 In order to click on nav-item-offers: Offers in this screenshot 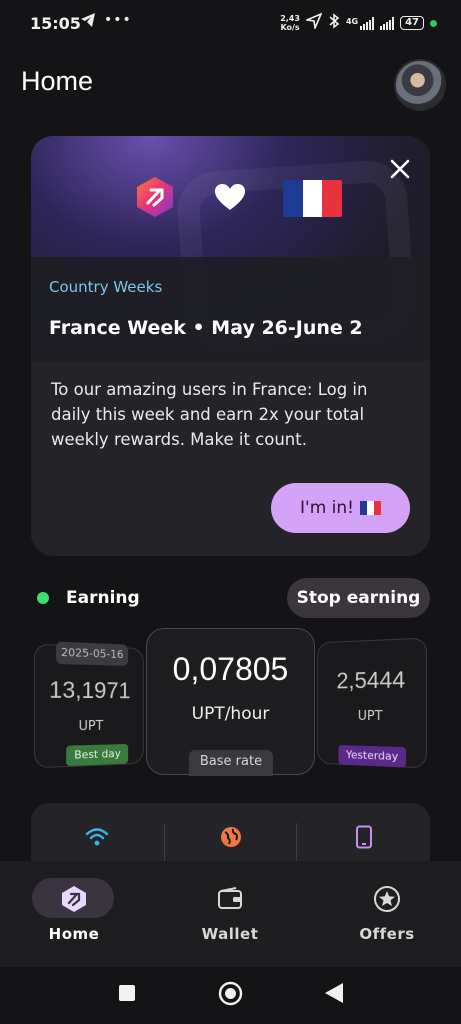, I will do `click(387, 914)`.